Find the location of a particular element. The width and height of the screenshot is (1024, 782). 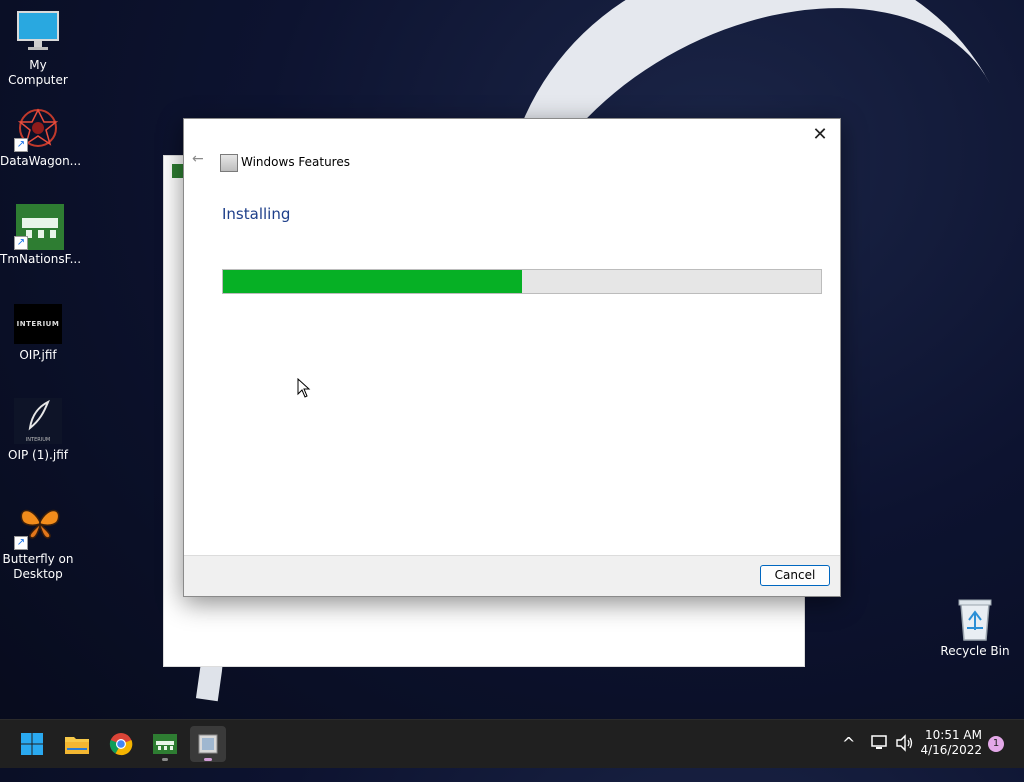

desktop-icon-label: Recycle Bin is located at coordinates (975, 651).